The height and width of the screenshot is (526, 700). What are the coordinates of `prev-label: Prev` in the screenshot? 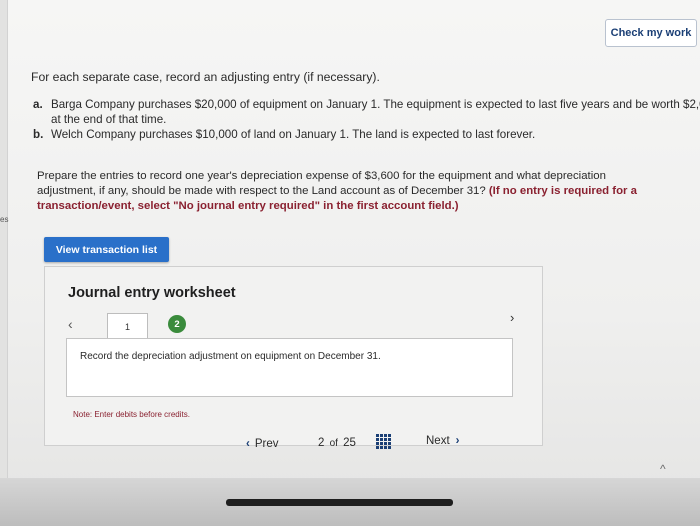 It's located at (266, 444).